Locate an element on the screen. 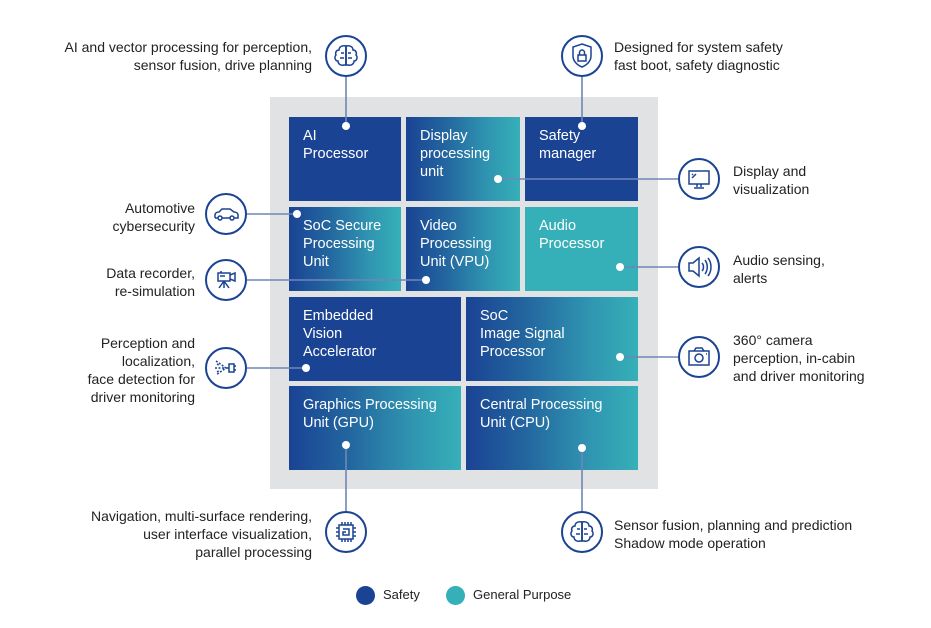 This screenshot has height=628, width=931. lidar-sensor-icon is located at coordinates (226, 368).